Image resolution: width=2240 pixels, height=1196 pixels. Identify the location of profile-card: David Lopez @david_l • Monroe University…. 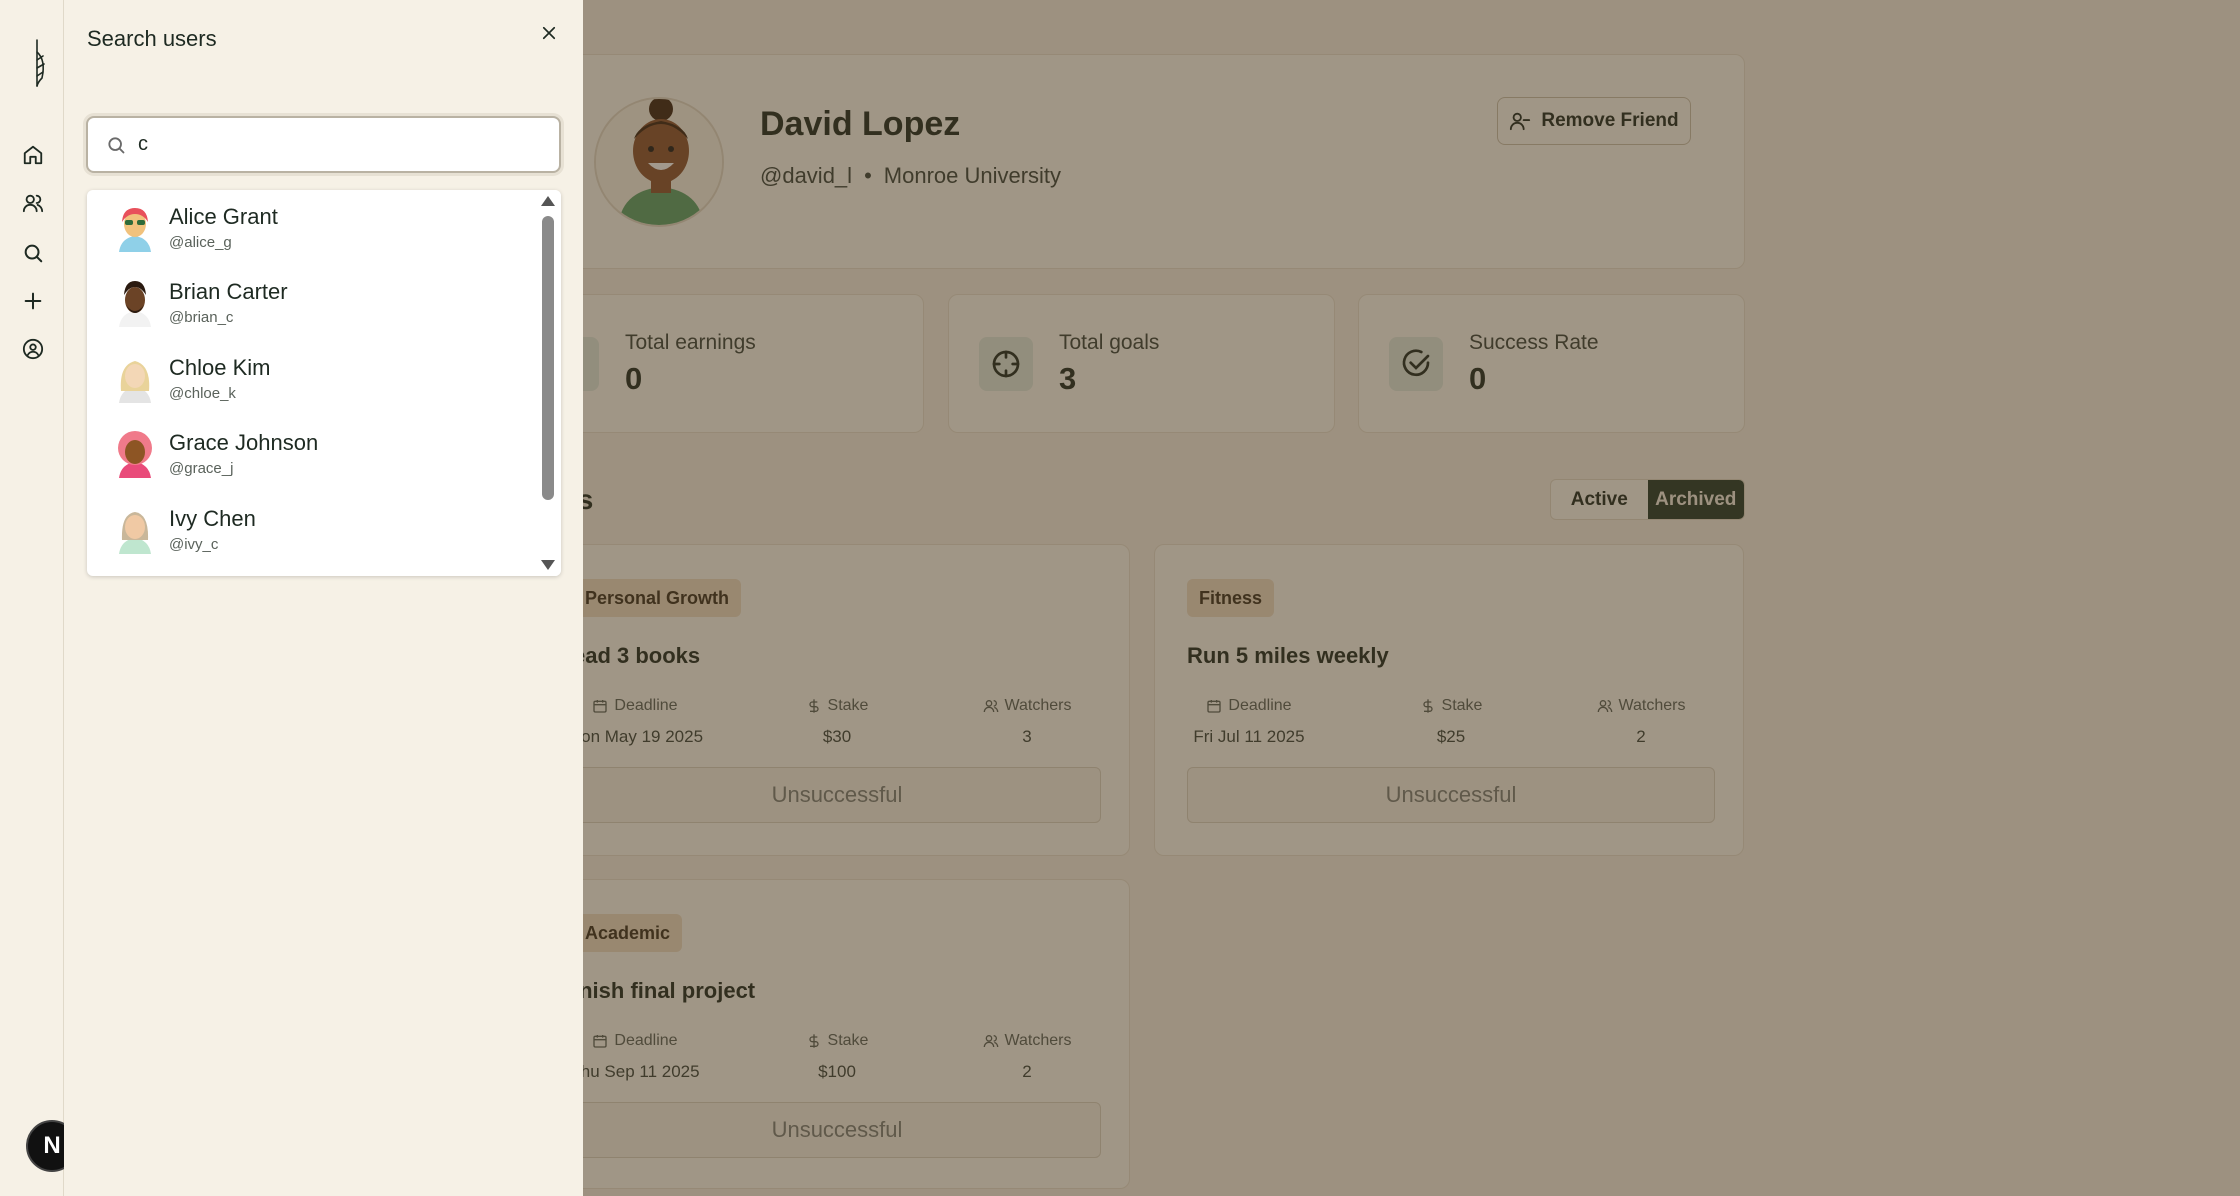
(1157, 161).